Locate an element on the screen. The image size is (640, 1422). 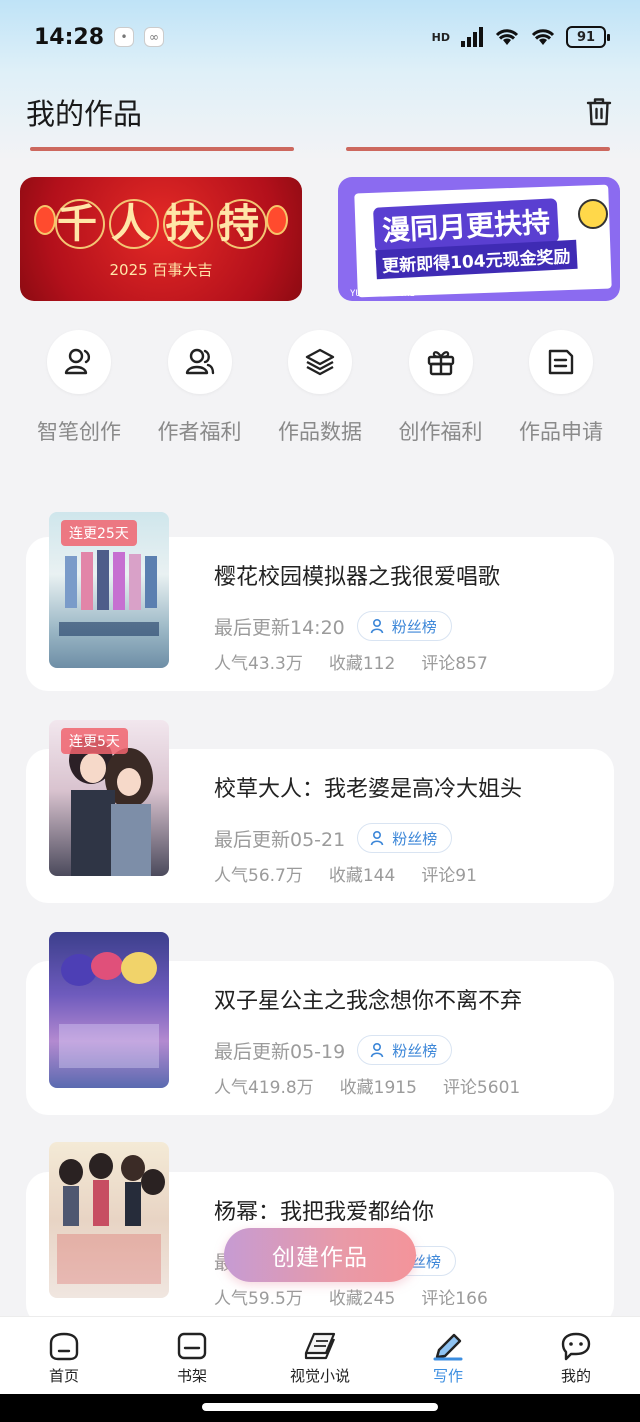
message-notification-icon: • is located at coordinates (124, 37).